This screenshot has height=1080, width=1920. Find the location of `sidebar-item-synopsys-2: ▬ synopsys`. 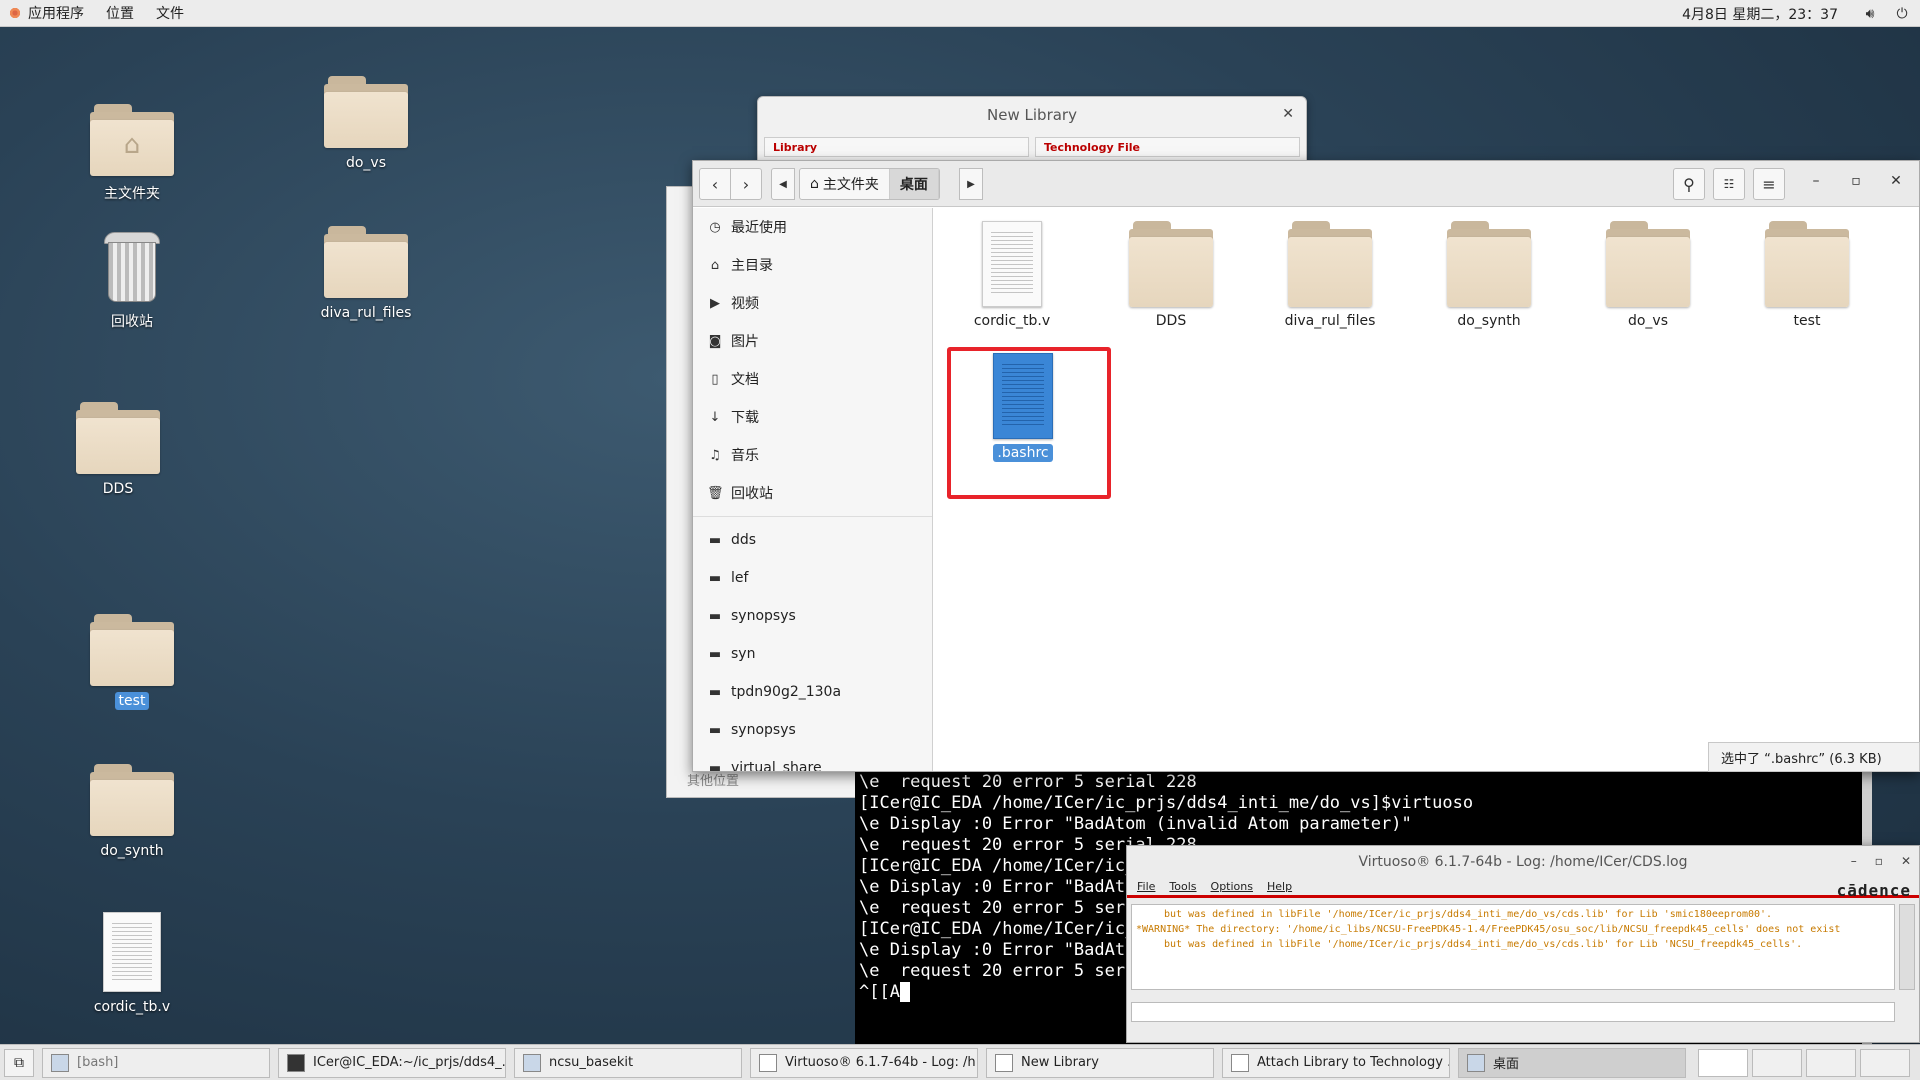

sidebar-item-synopsys-2: ▬ synopsys is located at coordinates (812, 730).